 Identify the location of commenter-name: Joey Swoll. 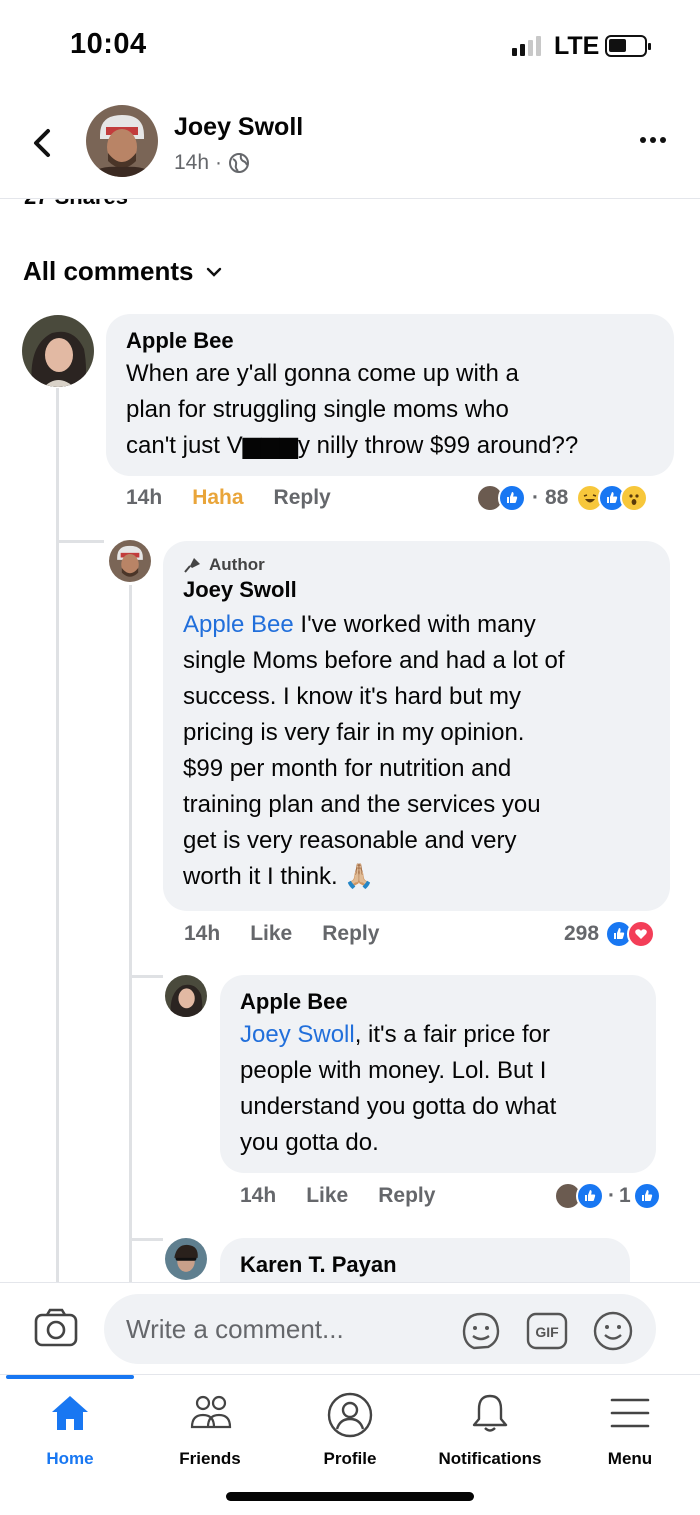
(416, 590).